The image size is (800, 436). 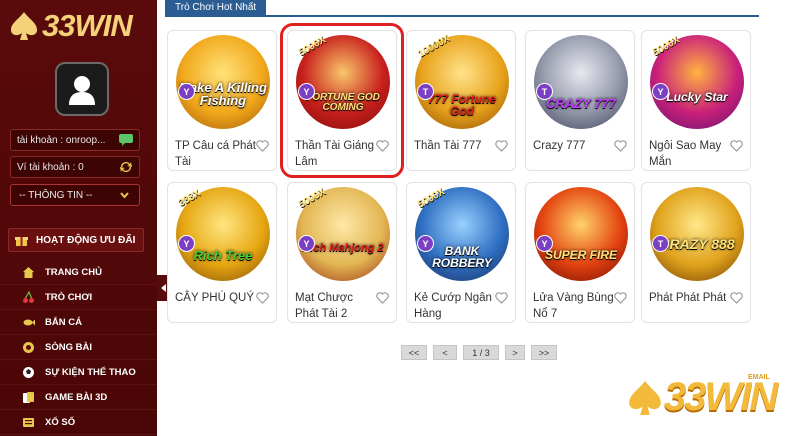 I want to click on game-card: CRAZY 777 T Crazy 777, so click(x=580, y=100).